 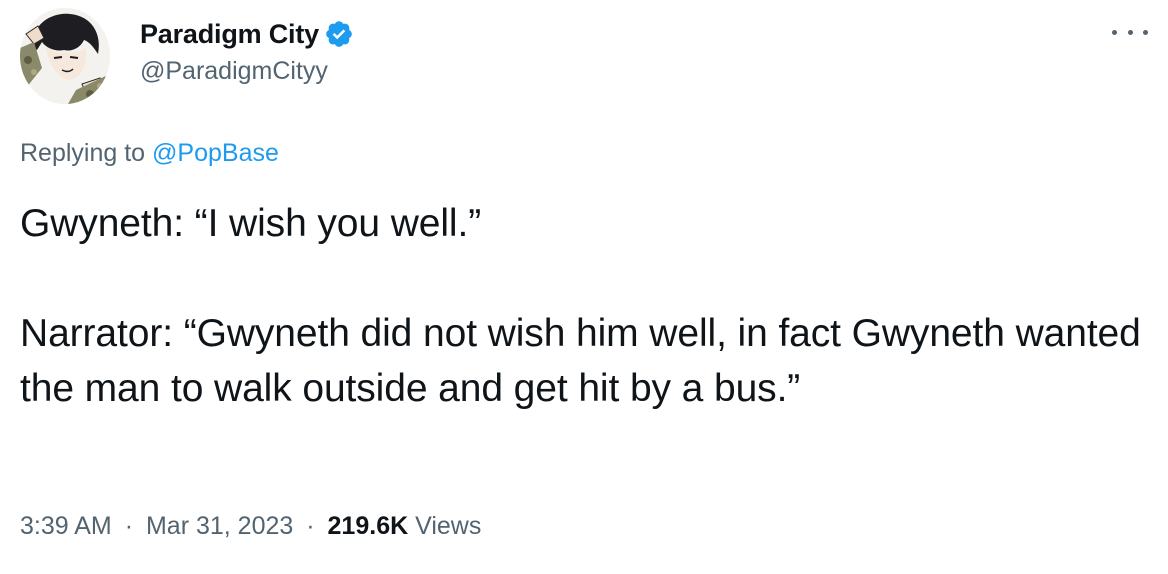 What do you see at coordinates (219, 526) in the screenshot?
I see `tweet-date: Mar 31, 2023` at bounding box center [219, 526].